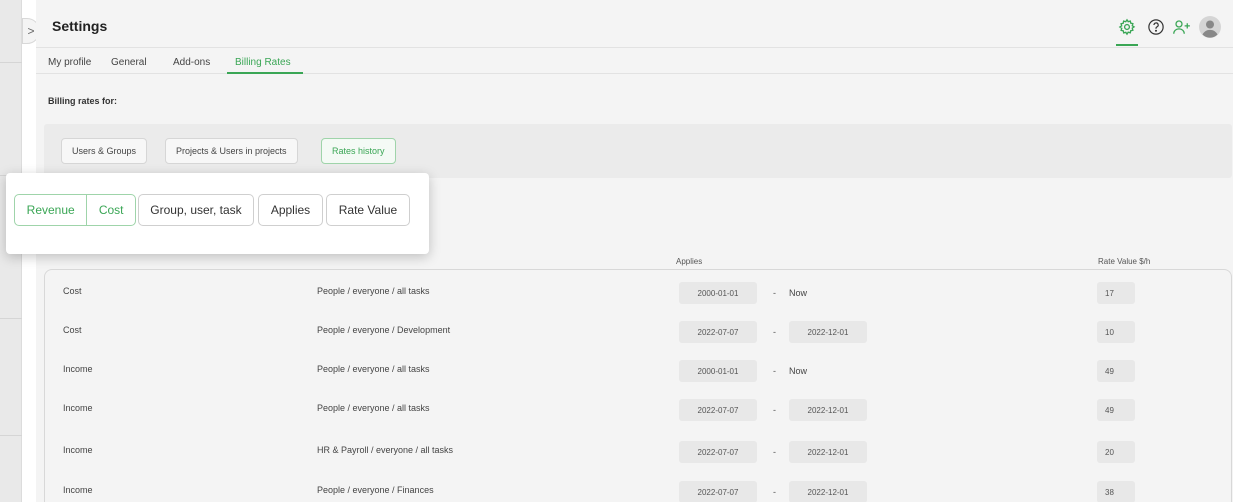  Describe the element at coordinates (263, 62) in the screenshot. I see `tab-billing-rates: Billing Rates` at that location.